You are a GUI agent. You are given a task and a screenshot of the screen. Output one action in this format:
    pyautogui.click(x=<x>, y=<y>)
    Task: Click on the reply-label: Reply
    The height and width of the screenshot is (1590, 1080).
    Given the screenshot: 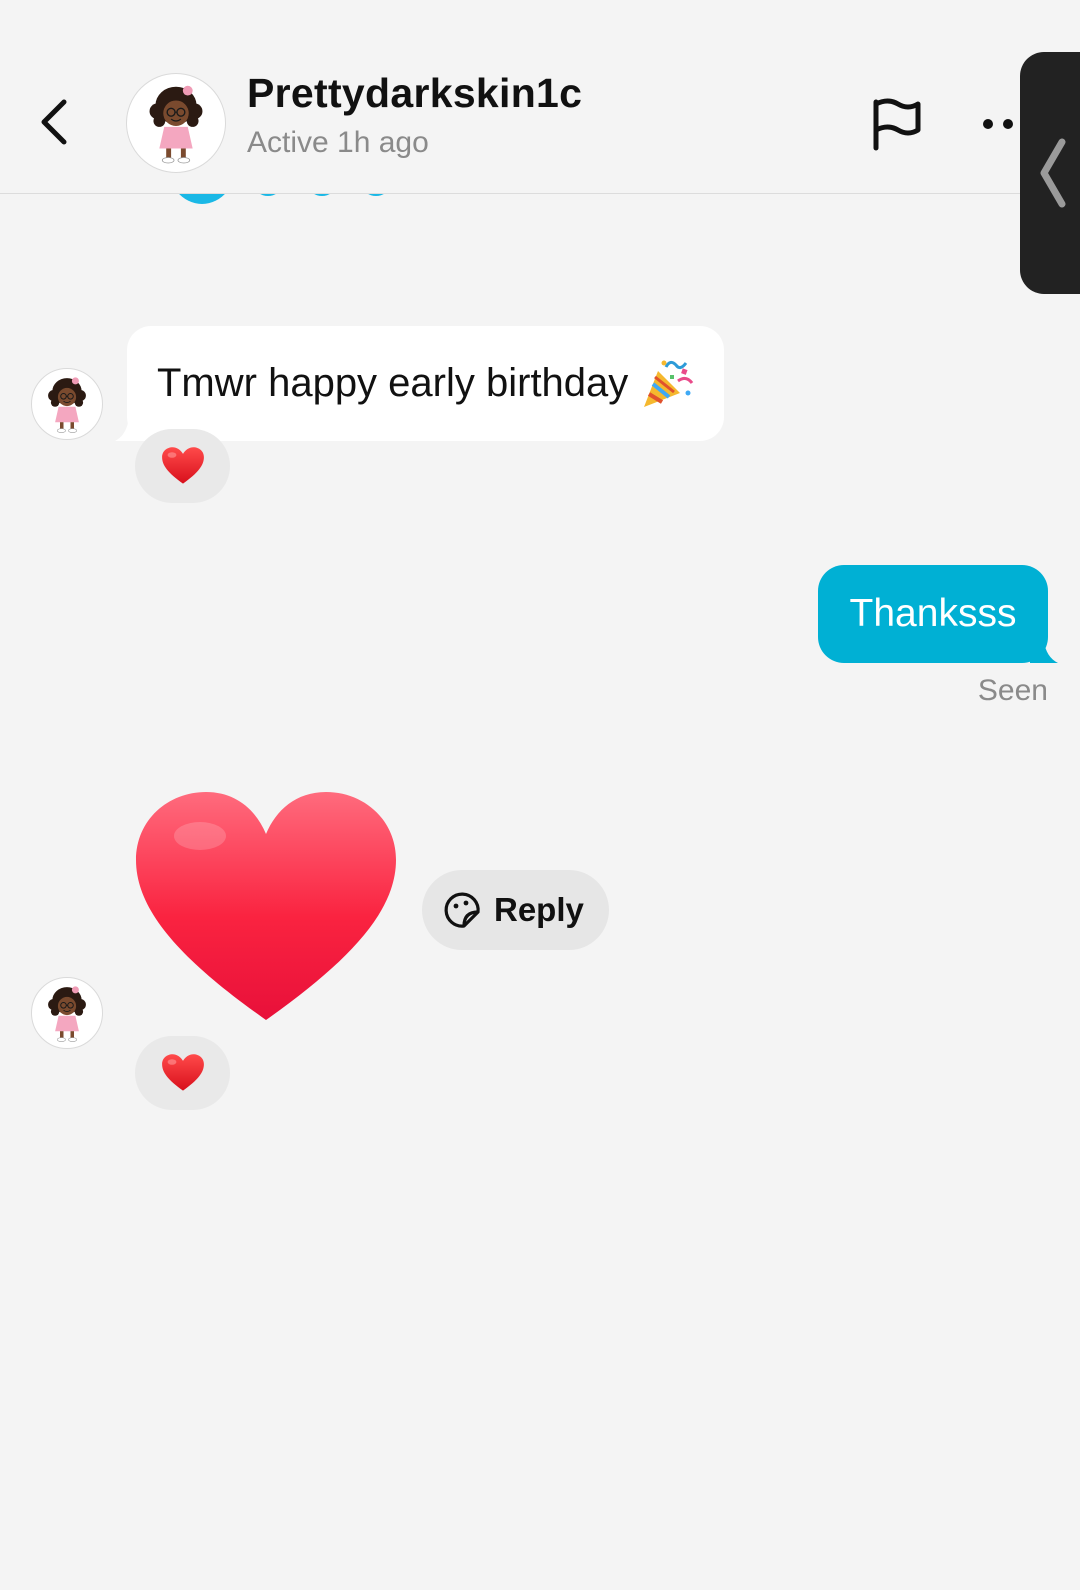 What is the action you would take?
    pyautogui.click(x=539, y=909)
    